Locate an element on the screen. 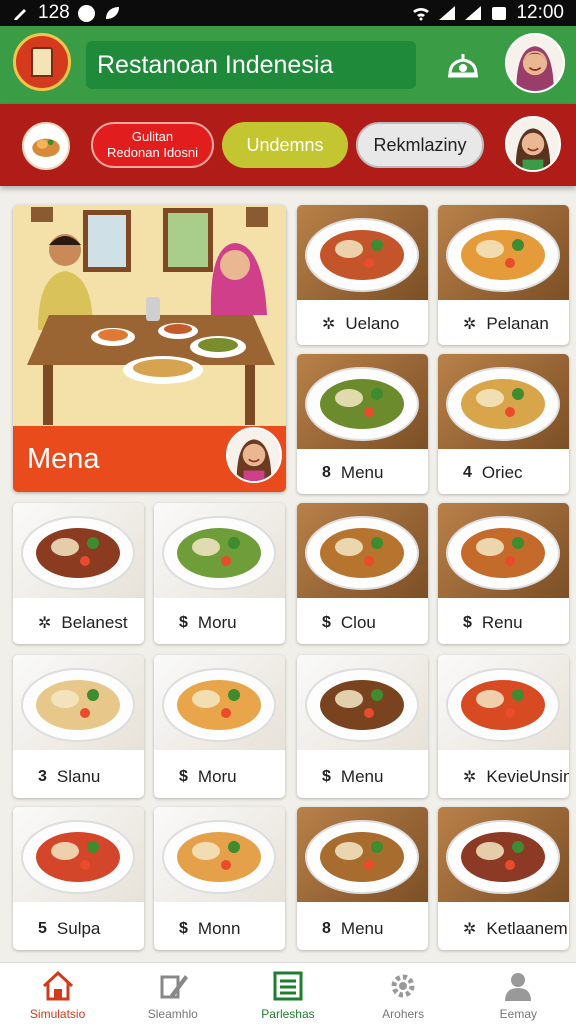 Image resolution: width=576 pixels, height=1024 pixels. menu-card: $ Renu is located at coordinates (503, 573).